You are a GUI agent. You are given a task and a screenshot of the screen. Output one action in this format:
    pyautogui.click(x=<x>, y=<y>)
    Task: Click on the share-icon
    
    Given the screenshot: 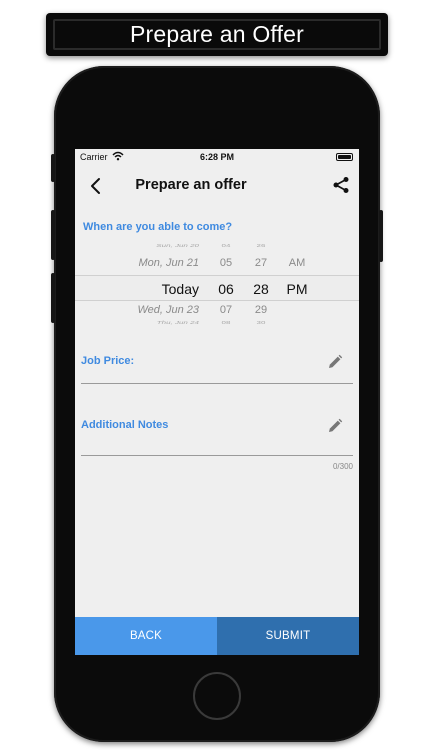 What is the action you would take?
    pyautogui.click(x=341, y=185)
    